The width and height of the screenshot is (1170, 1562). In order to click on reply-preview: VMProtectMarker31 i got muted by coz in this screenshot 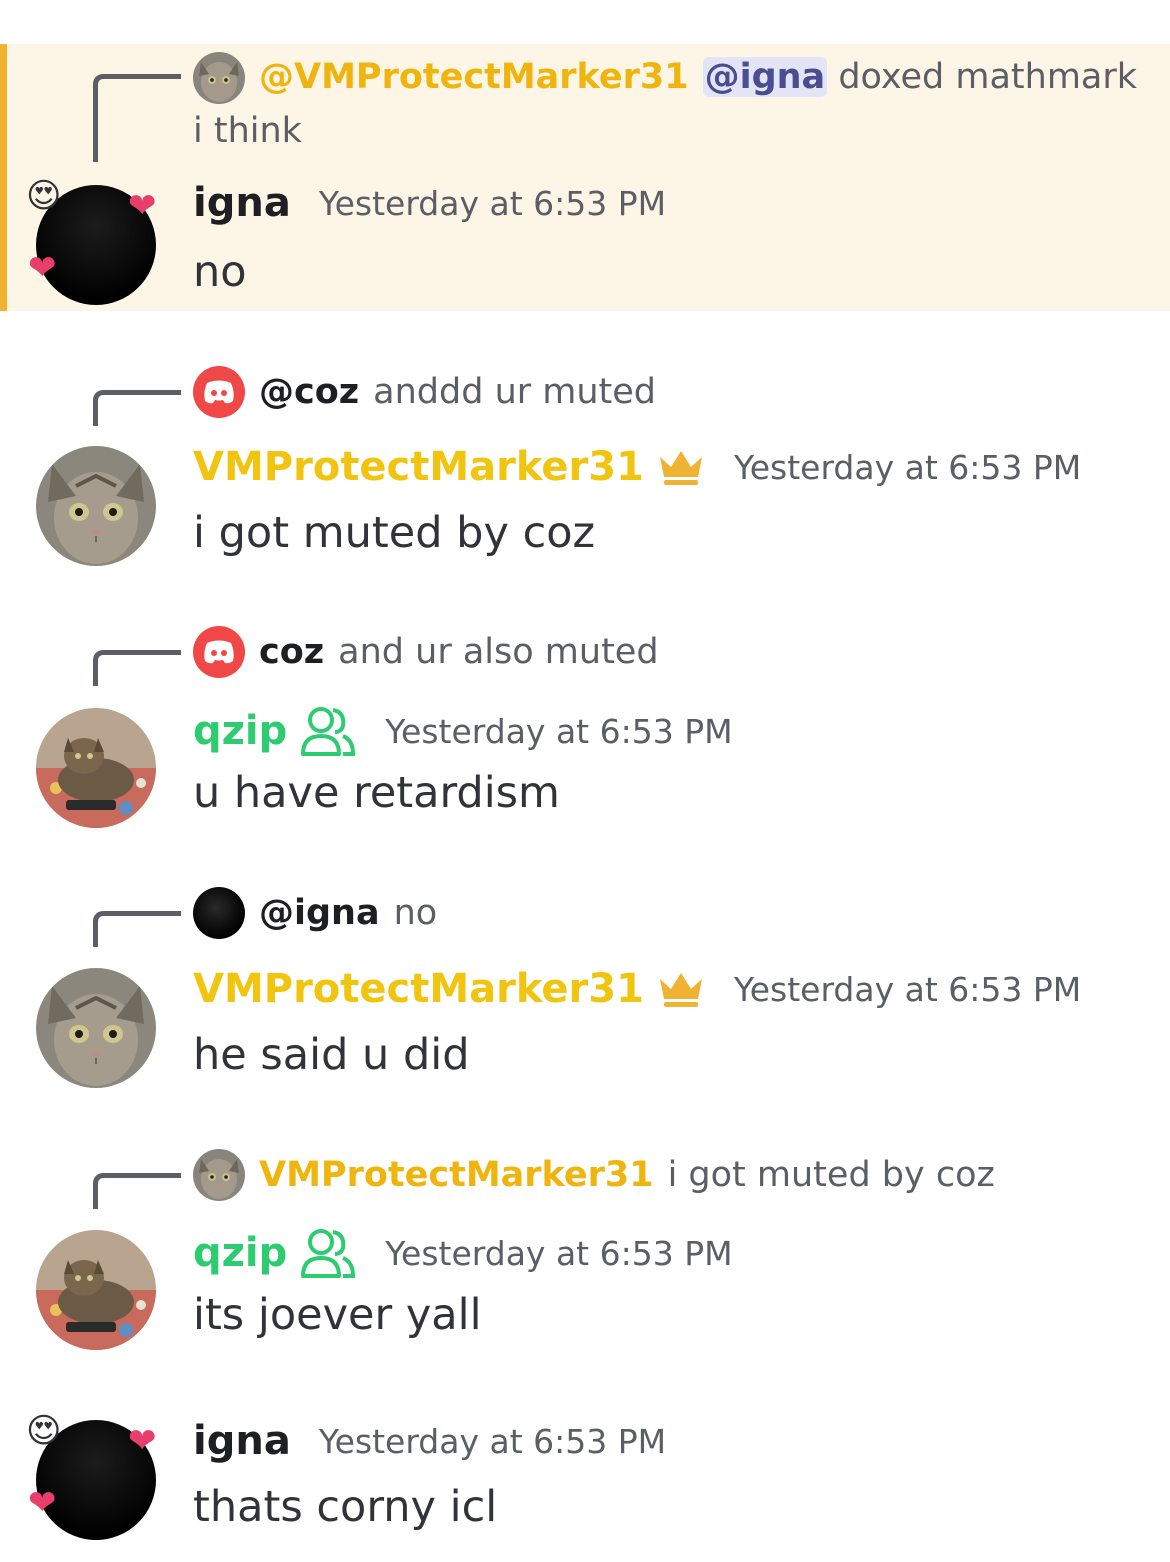, I will do `click(594, 1175)`.